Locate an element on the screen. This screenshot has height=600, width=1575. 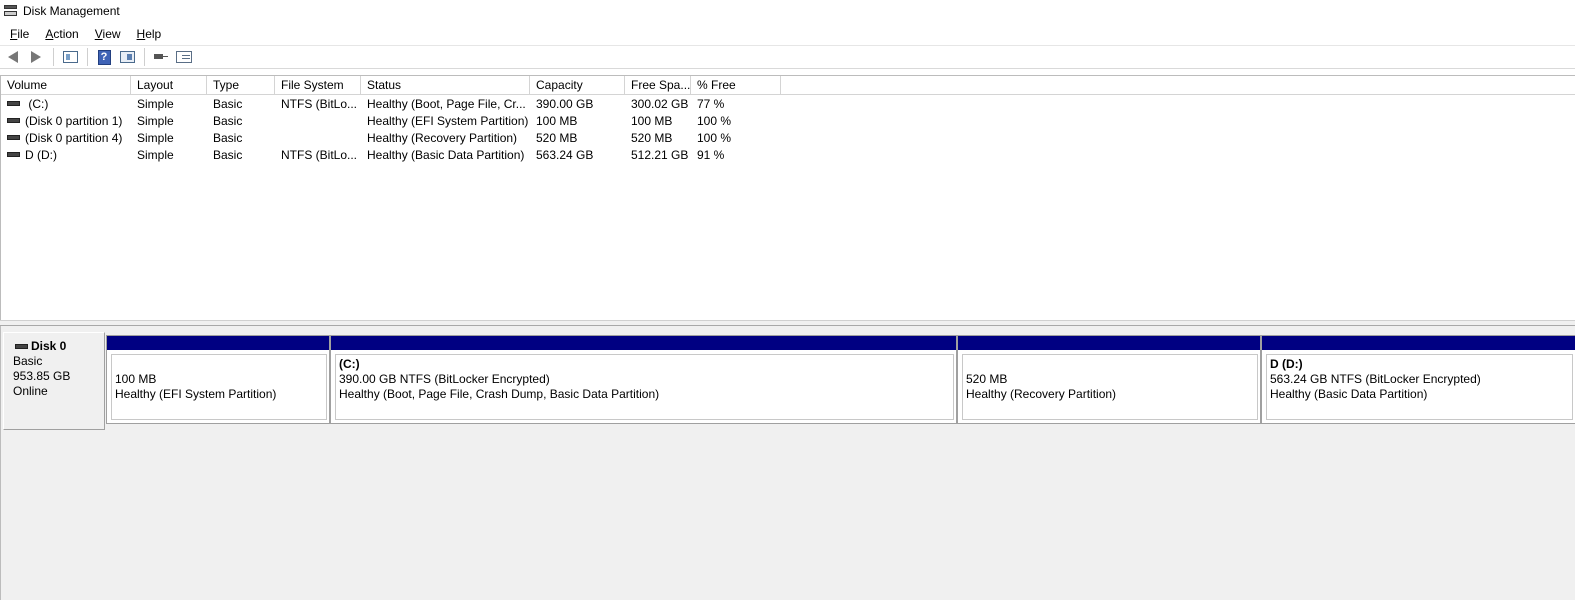
percent-free-cell: 91 % is located at coordinates (711, 155).